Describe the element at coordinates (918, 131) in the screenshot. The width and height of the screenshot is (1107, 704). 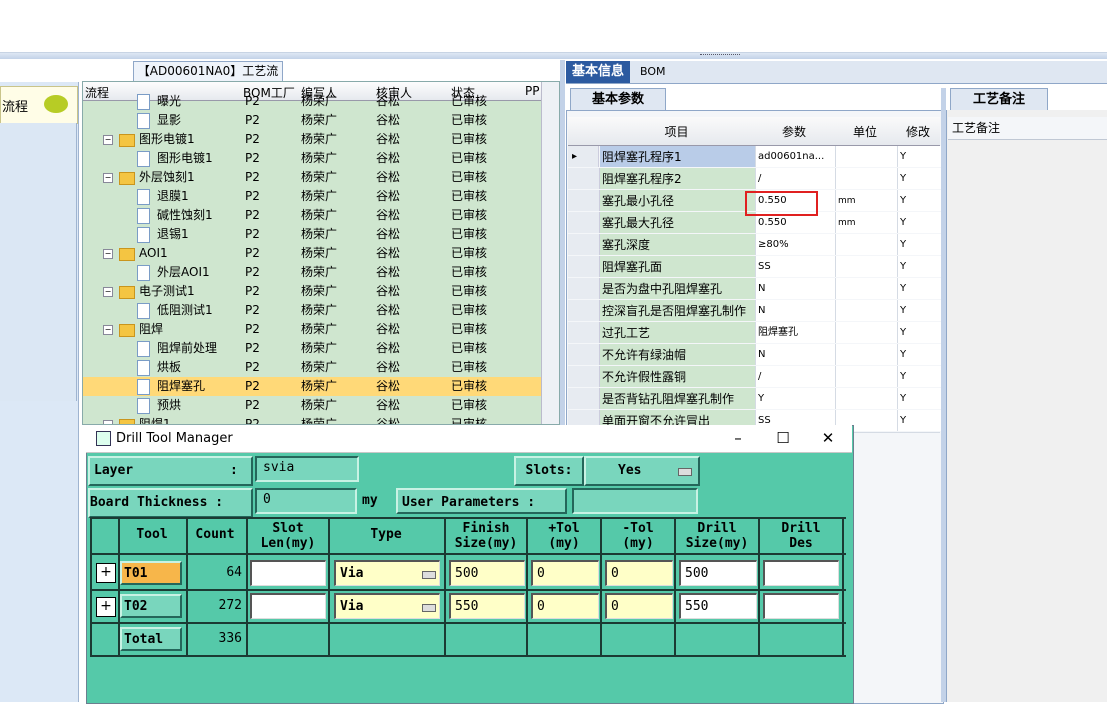
I see `param-col-modify: 修改` at that location.